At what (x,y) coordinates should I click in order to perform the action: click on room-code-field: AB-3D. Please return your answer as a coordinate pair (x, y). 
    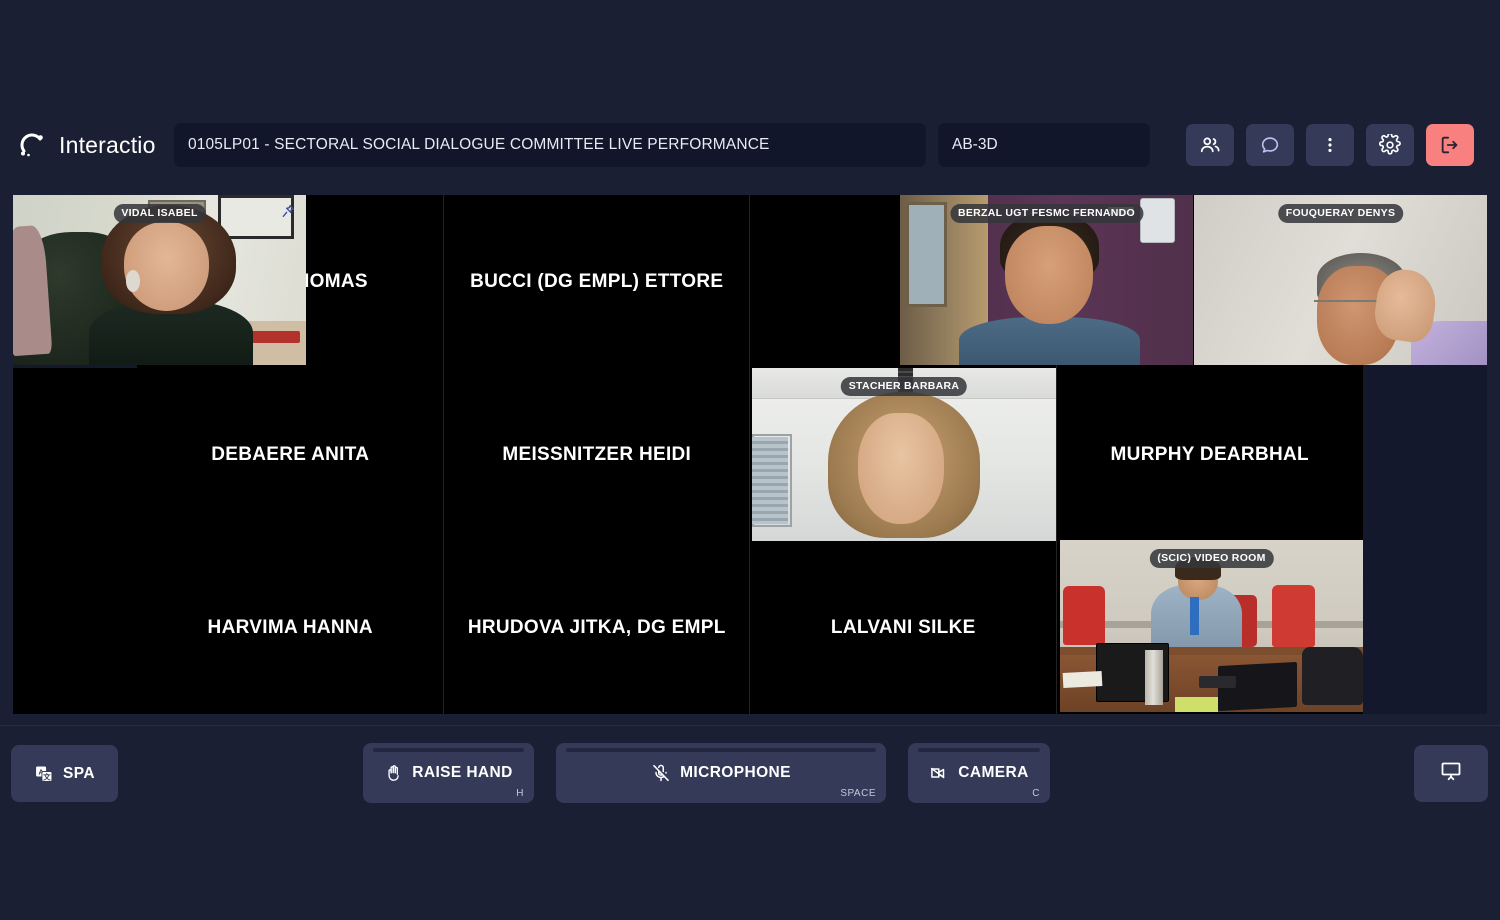
    Looking at the image, I should click on (1044, 145).